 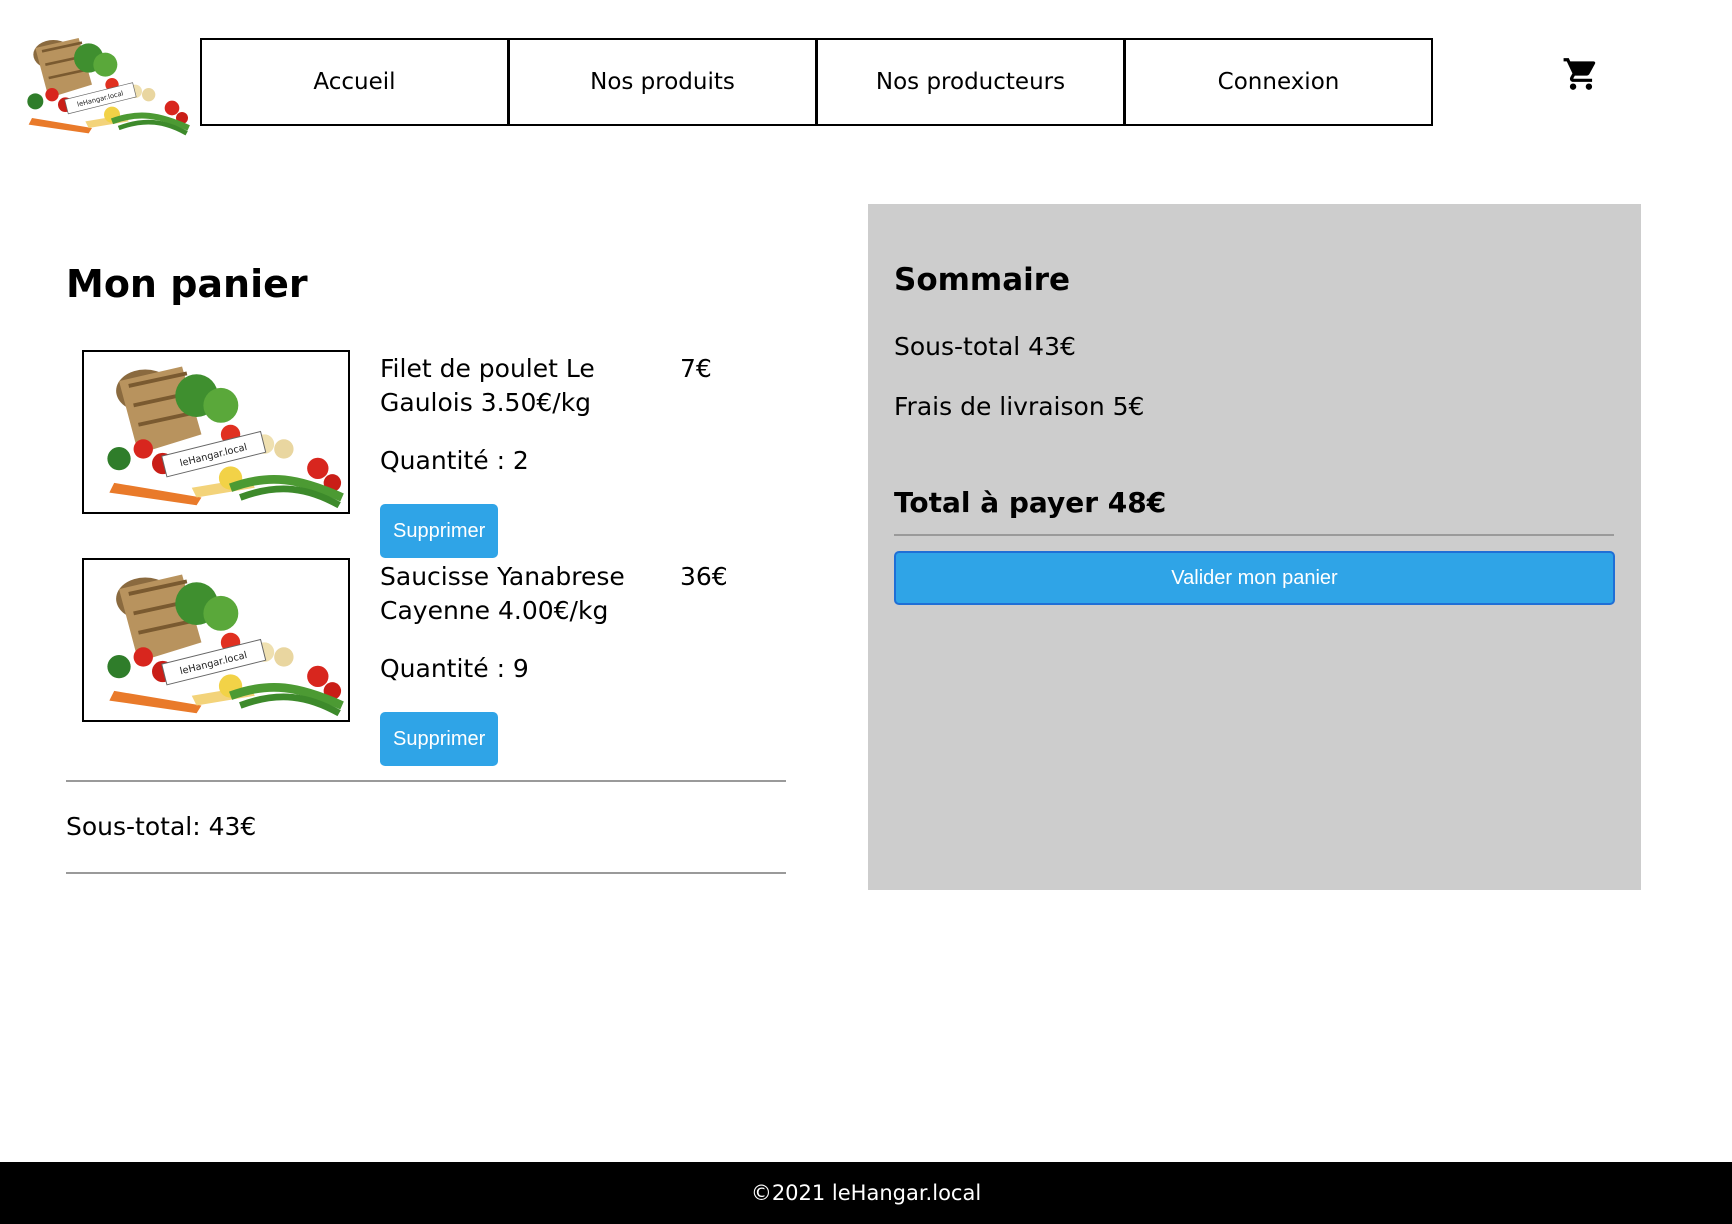 I want to click on nav-accueil: Accueil, so click(x=354, y=82).